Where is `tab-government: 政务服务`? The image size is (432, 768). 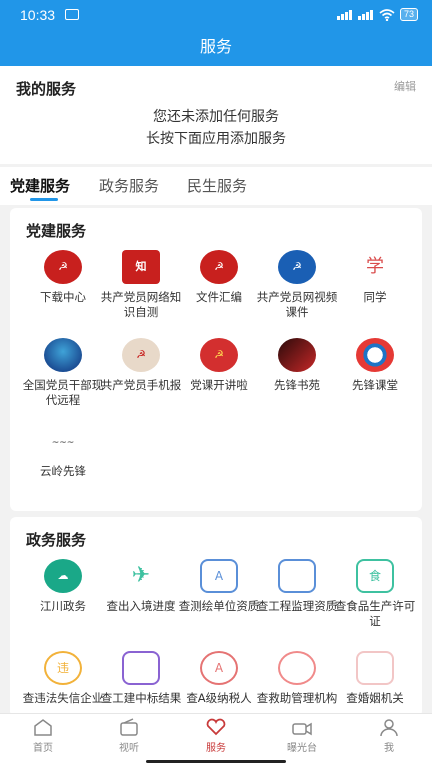 tab-government: 政务服务 is located at coordinates (129, 185).